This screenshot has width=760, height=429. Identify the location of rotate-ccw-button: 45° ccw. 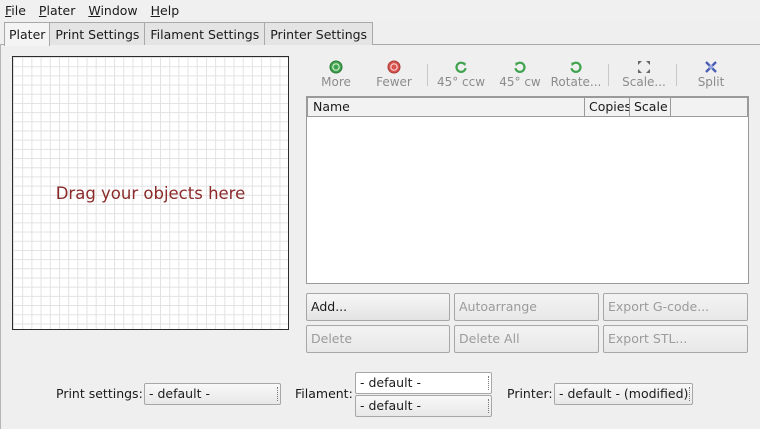
(461, 75).